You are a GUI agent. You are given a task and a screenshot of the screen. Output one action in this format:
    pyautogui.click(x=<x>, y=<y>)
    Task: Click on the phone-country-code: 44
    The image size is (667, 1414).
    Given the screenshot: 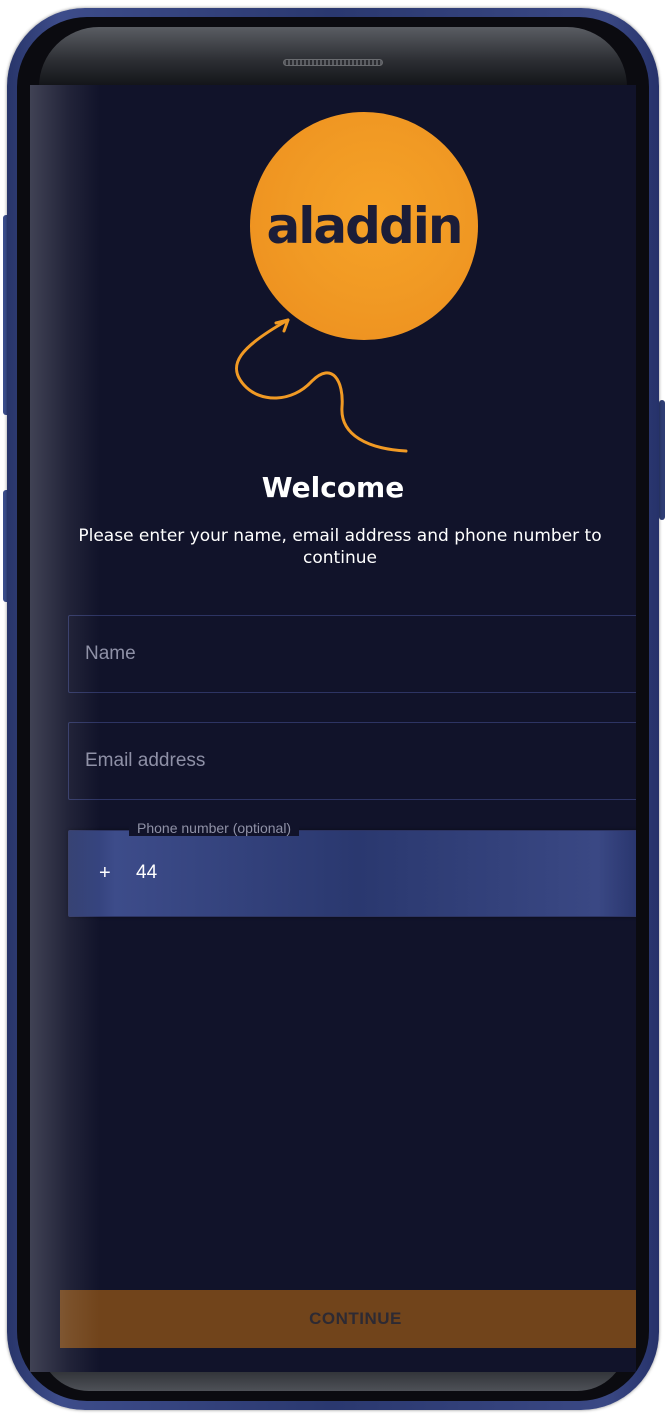 What is the action you would take?
    pyautogui.click(x=146, y=873)
    